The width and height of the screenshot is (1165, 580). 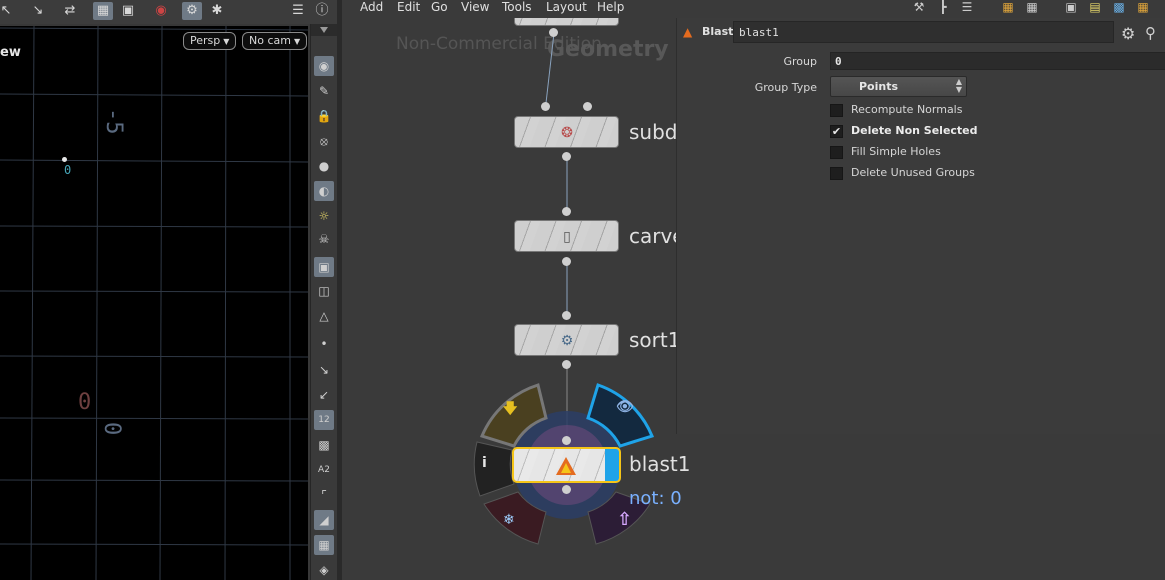 I want to click on menu-go: Go, so click(x=439, y=7).